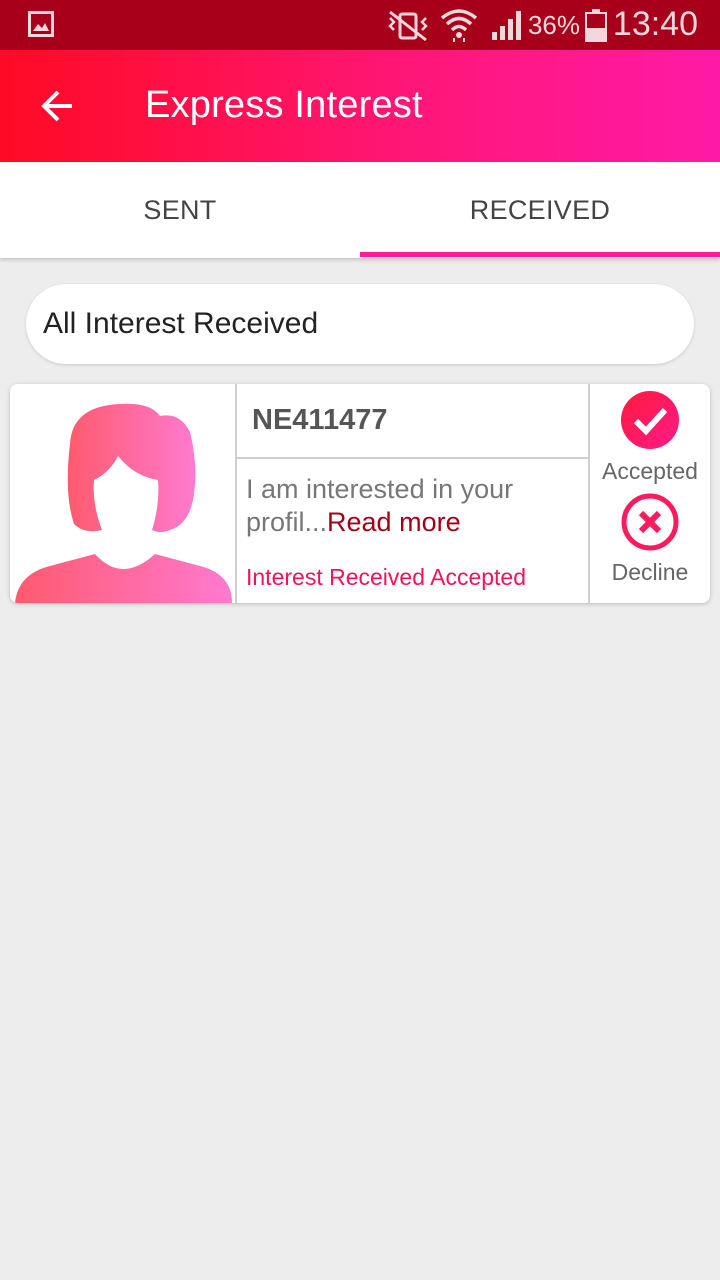 The height and width of the screenshot is (1280, 720). Describe the element at coordinates (650, 522) in the screenshot. I see `close-circle-icon` at that location.